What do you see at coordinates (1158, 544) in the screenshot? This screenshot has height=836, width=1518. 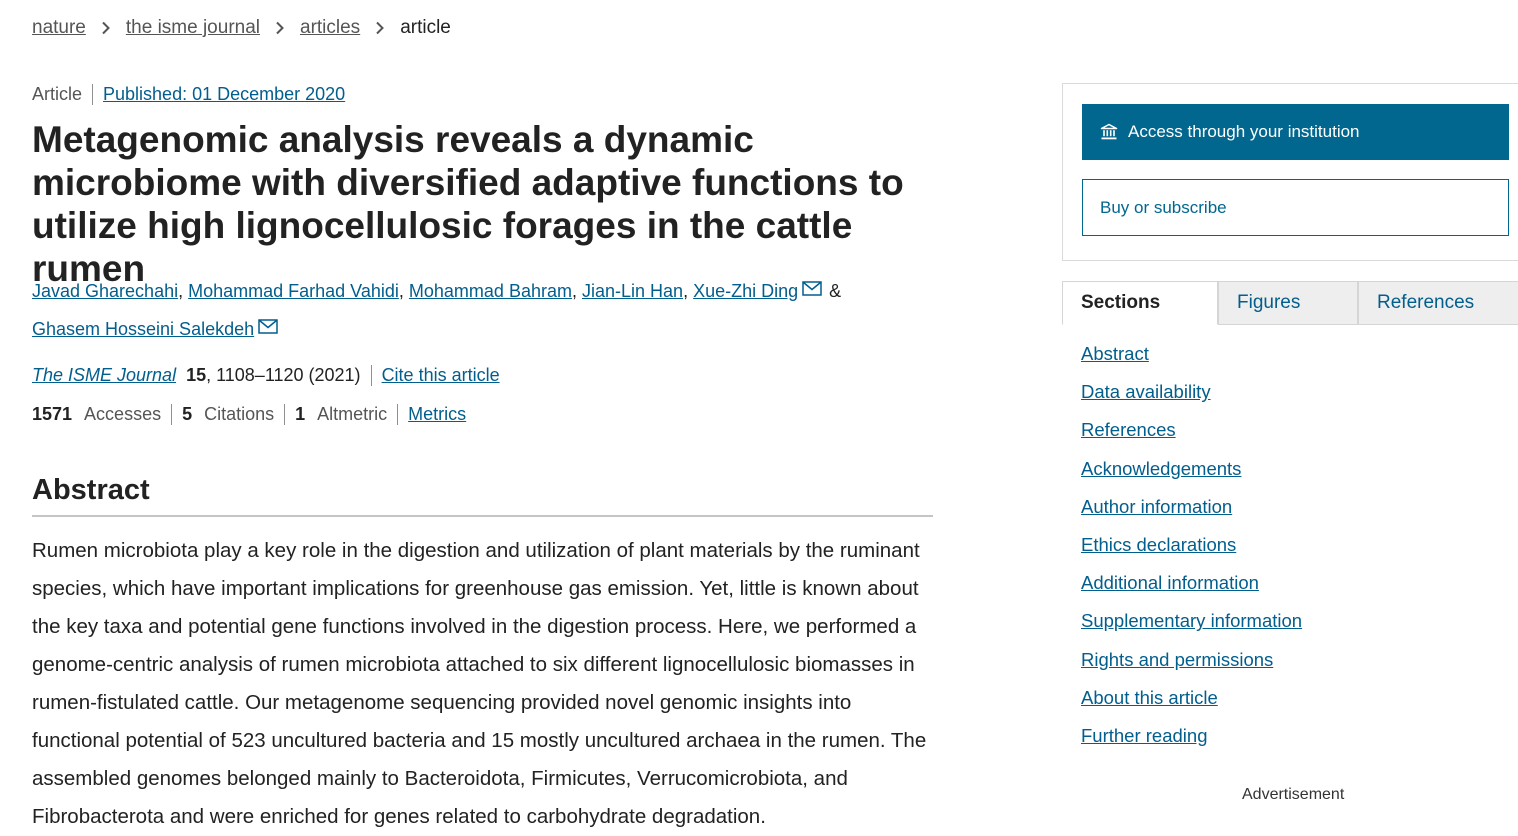 I see `section-link-ethics-declarations: Ethics declarations` at bounding box center [1158, 544].